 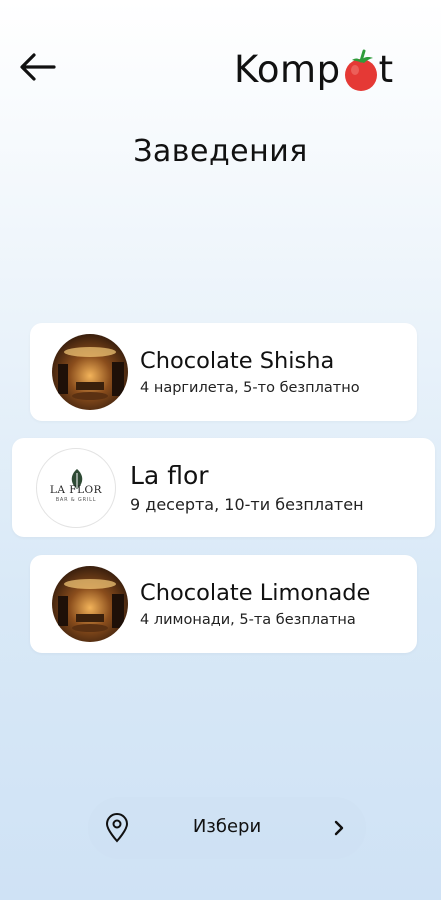 I want to click on back-button, so click(x=38, y=67).